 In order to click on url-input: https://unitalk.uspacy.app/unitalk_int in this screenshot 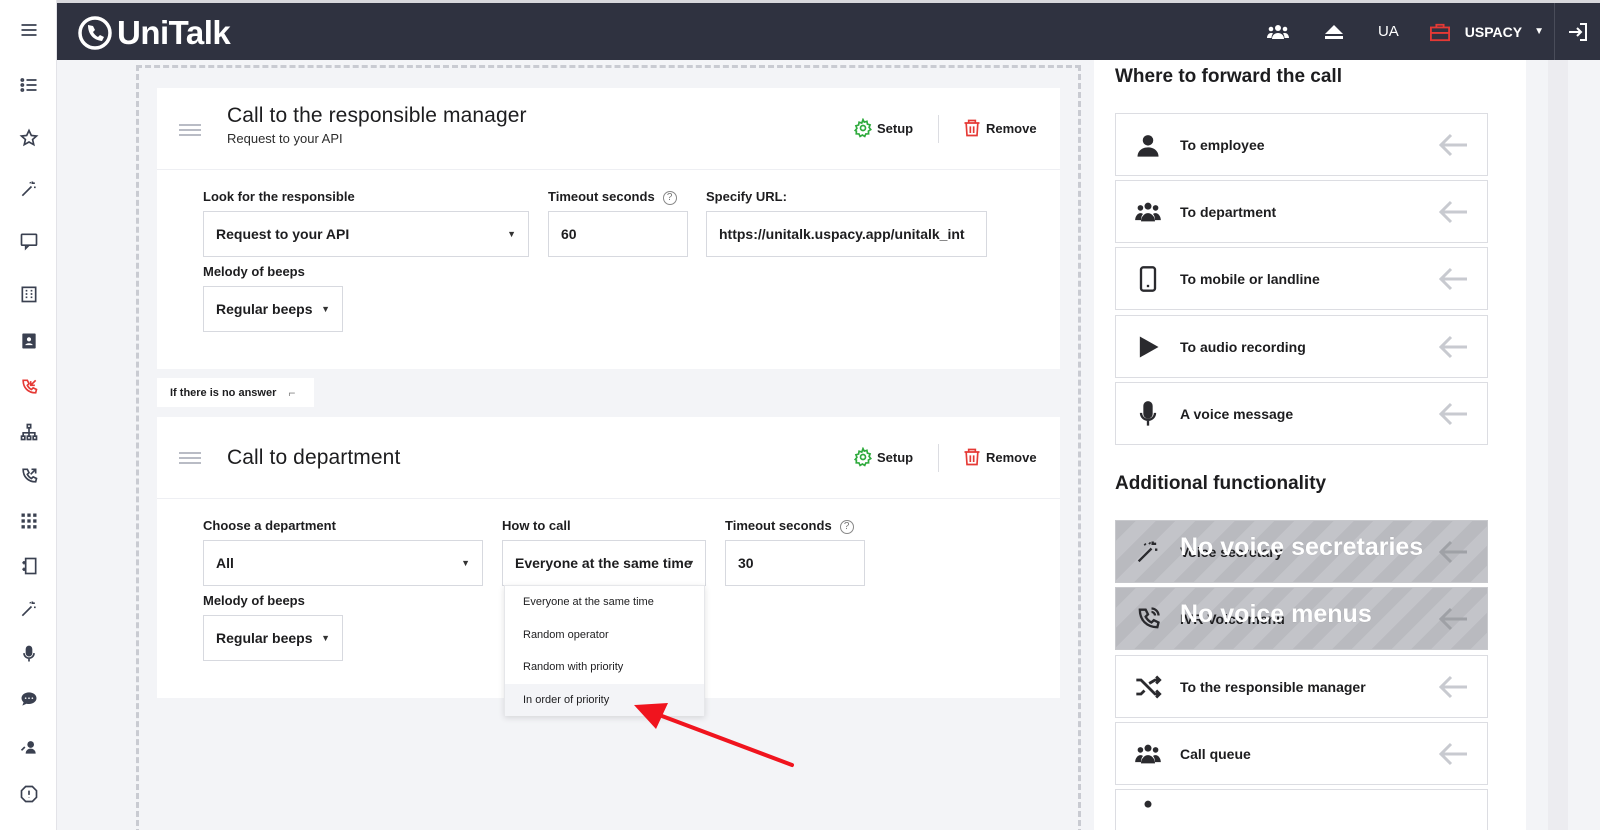, I will do `click(846, 234)`.